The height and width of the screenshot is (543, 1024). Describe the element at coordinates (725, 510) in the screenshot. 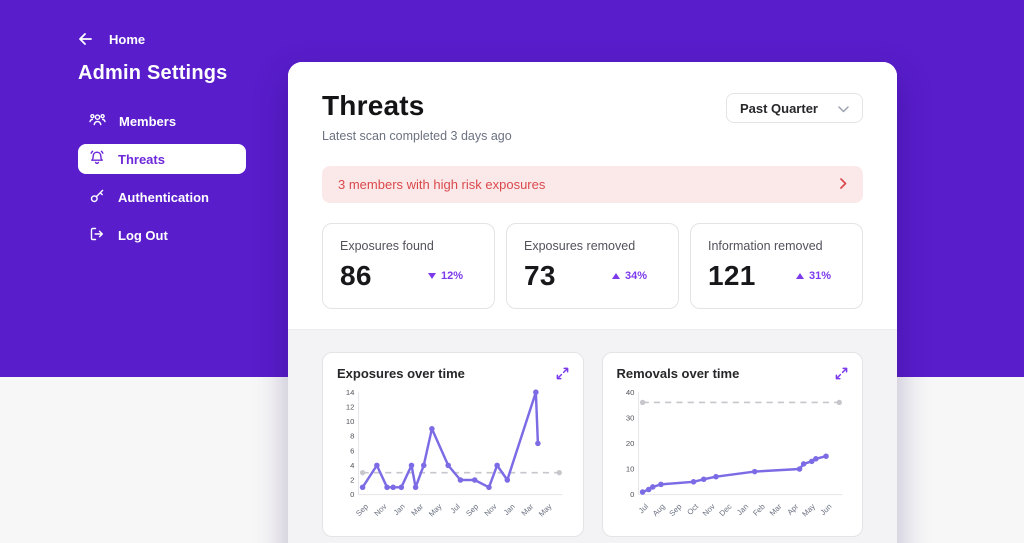

I see `svg-text: Dec` at that location.